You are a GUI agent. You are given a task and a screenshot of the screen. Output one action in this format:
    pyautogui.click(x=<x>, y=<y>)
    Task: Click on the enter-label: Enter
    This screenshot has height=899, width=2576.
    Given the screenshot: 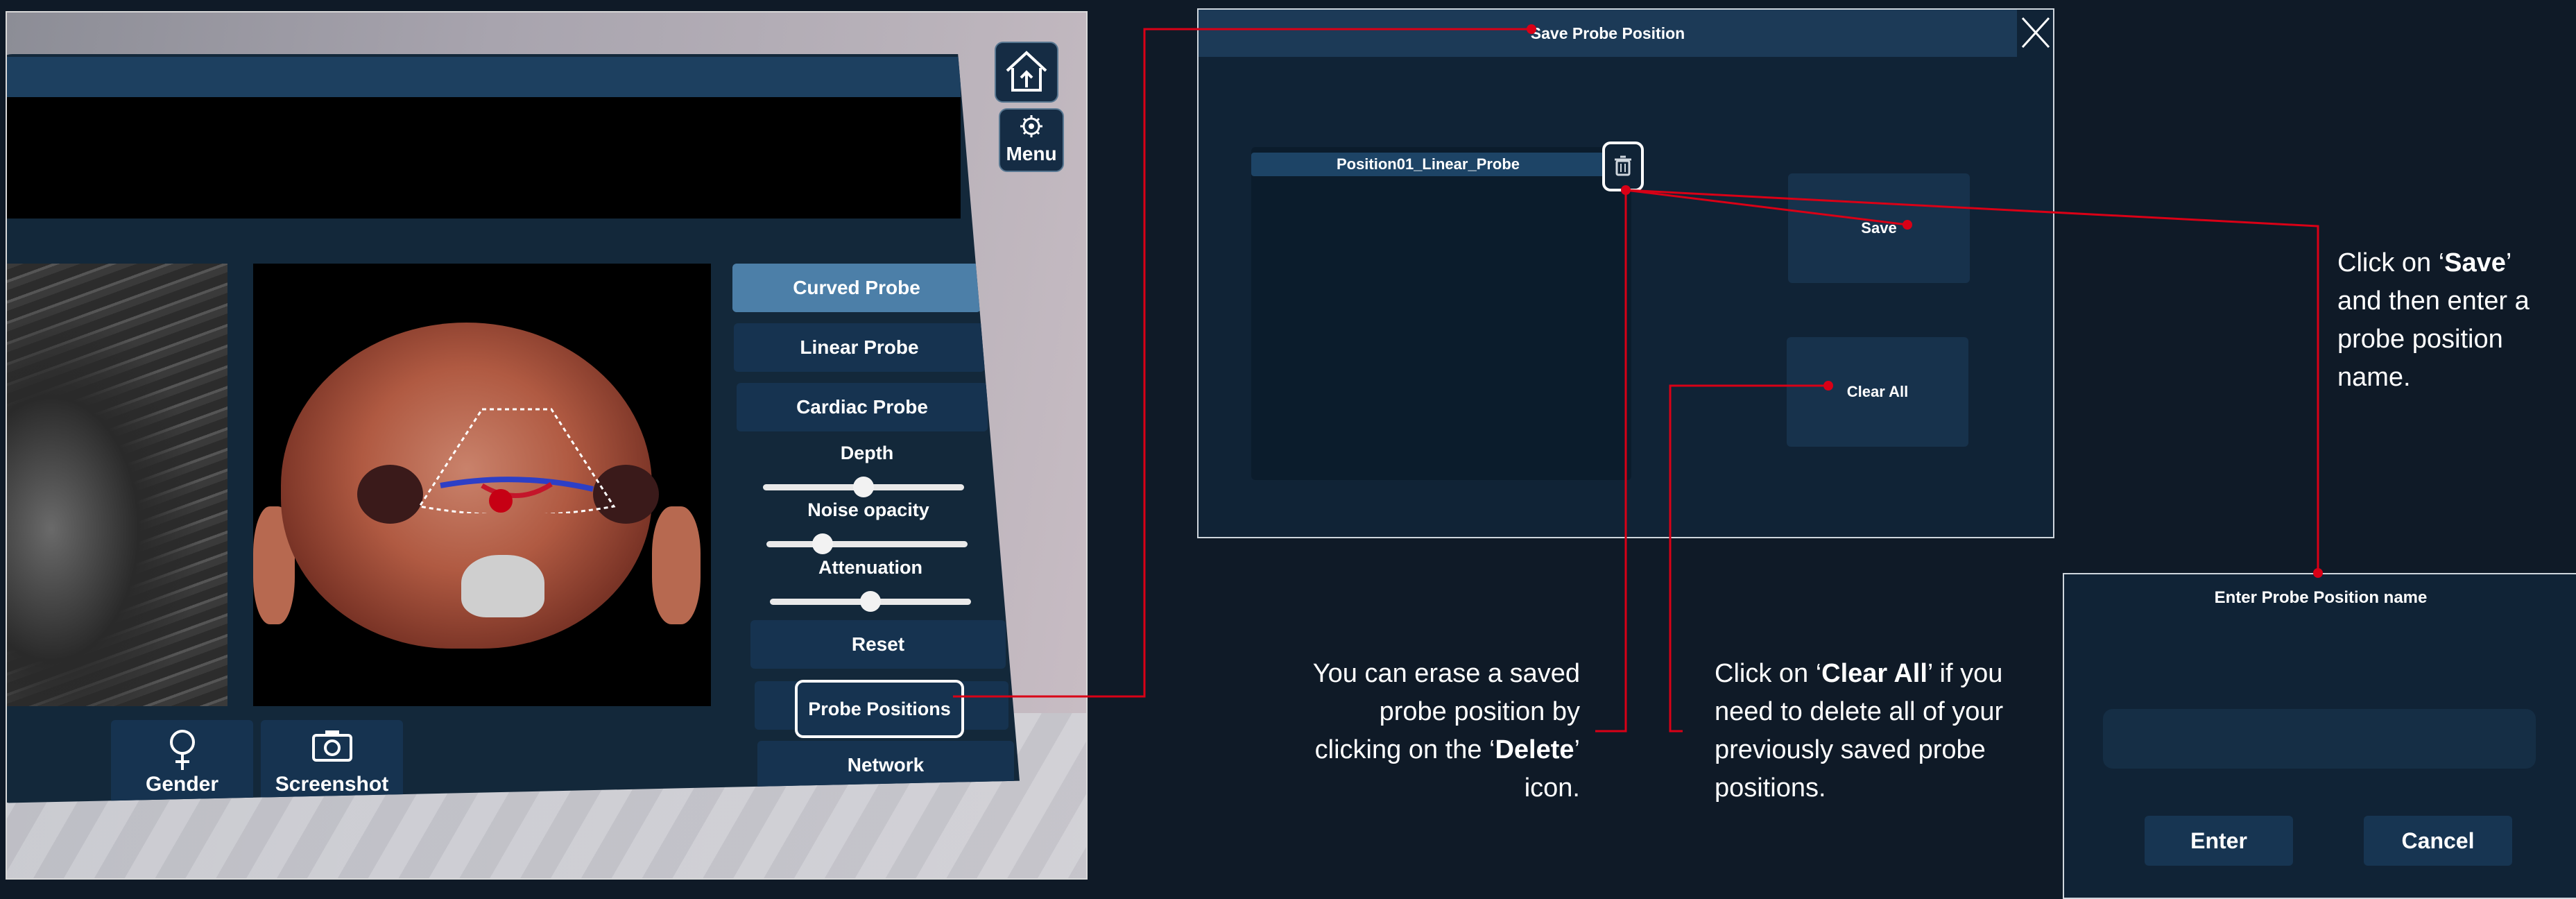 What is the action you would take?
    pyautogui.click(x=2218, y=840)
    